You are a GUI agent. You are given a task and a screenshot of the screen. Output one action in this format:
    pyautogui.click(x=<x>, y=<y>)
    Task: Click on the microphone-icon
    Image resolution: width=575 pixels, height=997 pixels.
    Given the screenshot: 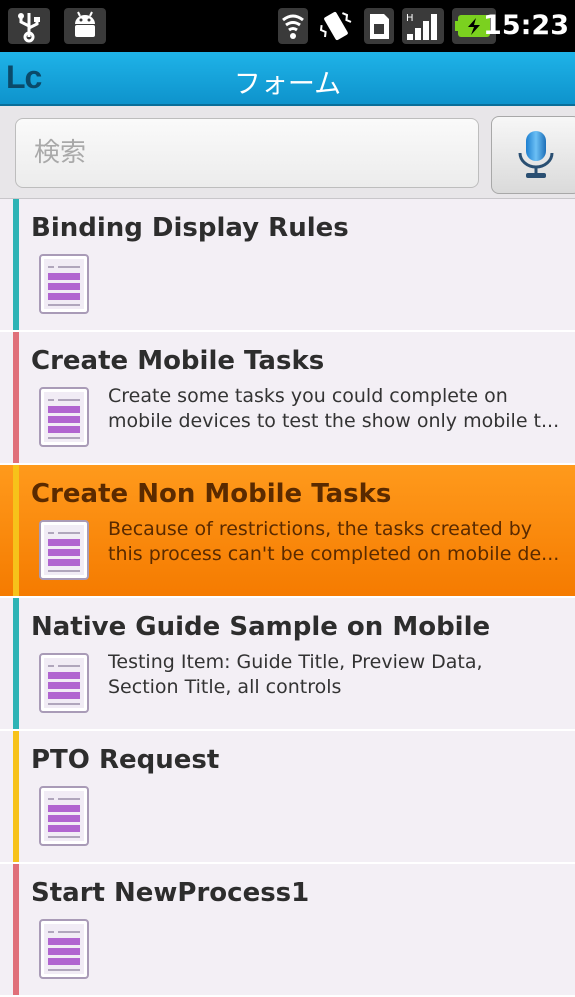 What is the action you would take?
    pyautogui.click(x=536, y=154)
    